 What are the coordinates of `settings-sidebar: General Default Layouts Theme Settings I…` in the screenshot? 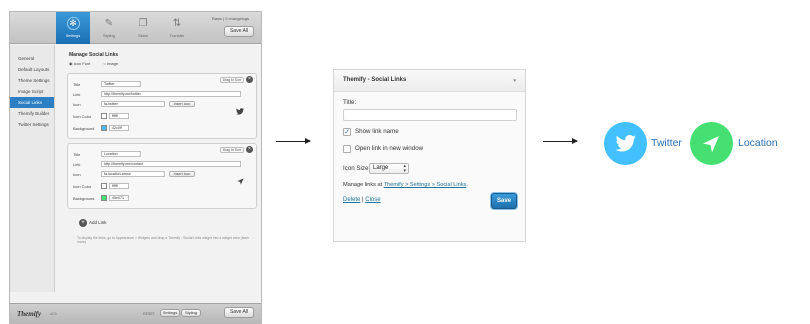 It's located at (32, 168).